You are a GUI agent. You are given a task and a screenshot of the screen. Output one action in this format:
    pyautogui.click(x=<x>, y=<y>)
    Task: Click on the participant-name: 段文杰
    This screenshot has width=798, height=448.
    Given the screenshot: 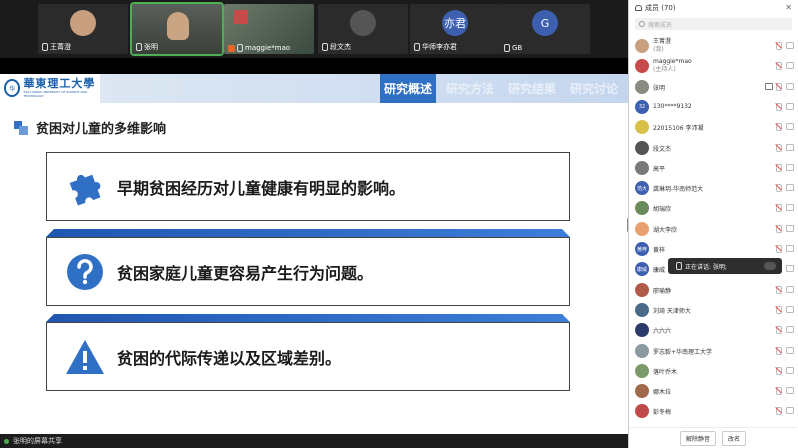 What is the action you would take?
    pyautogui.click(x=340, y=47)
    